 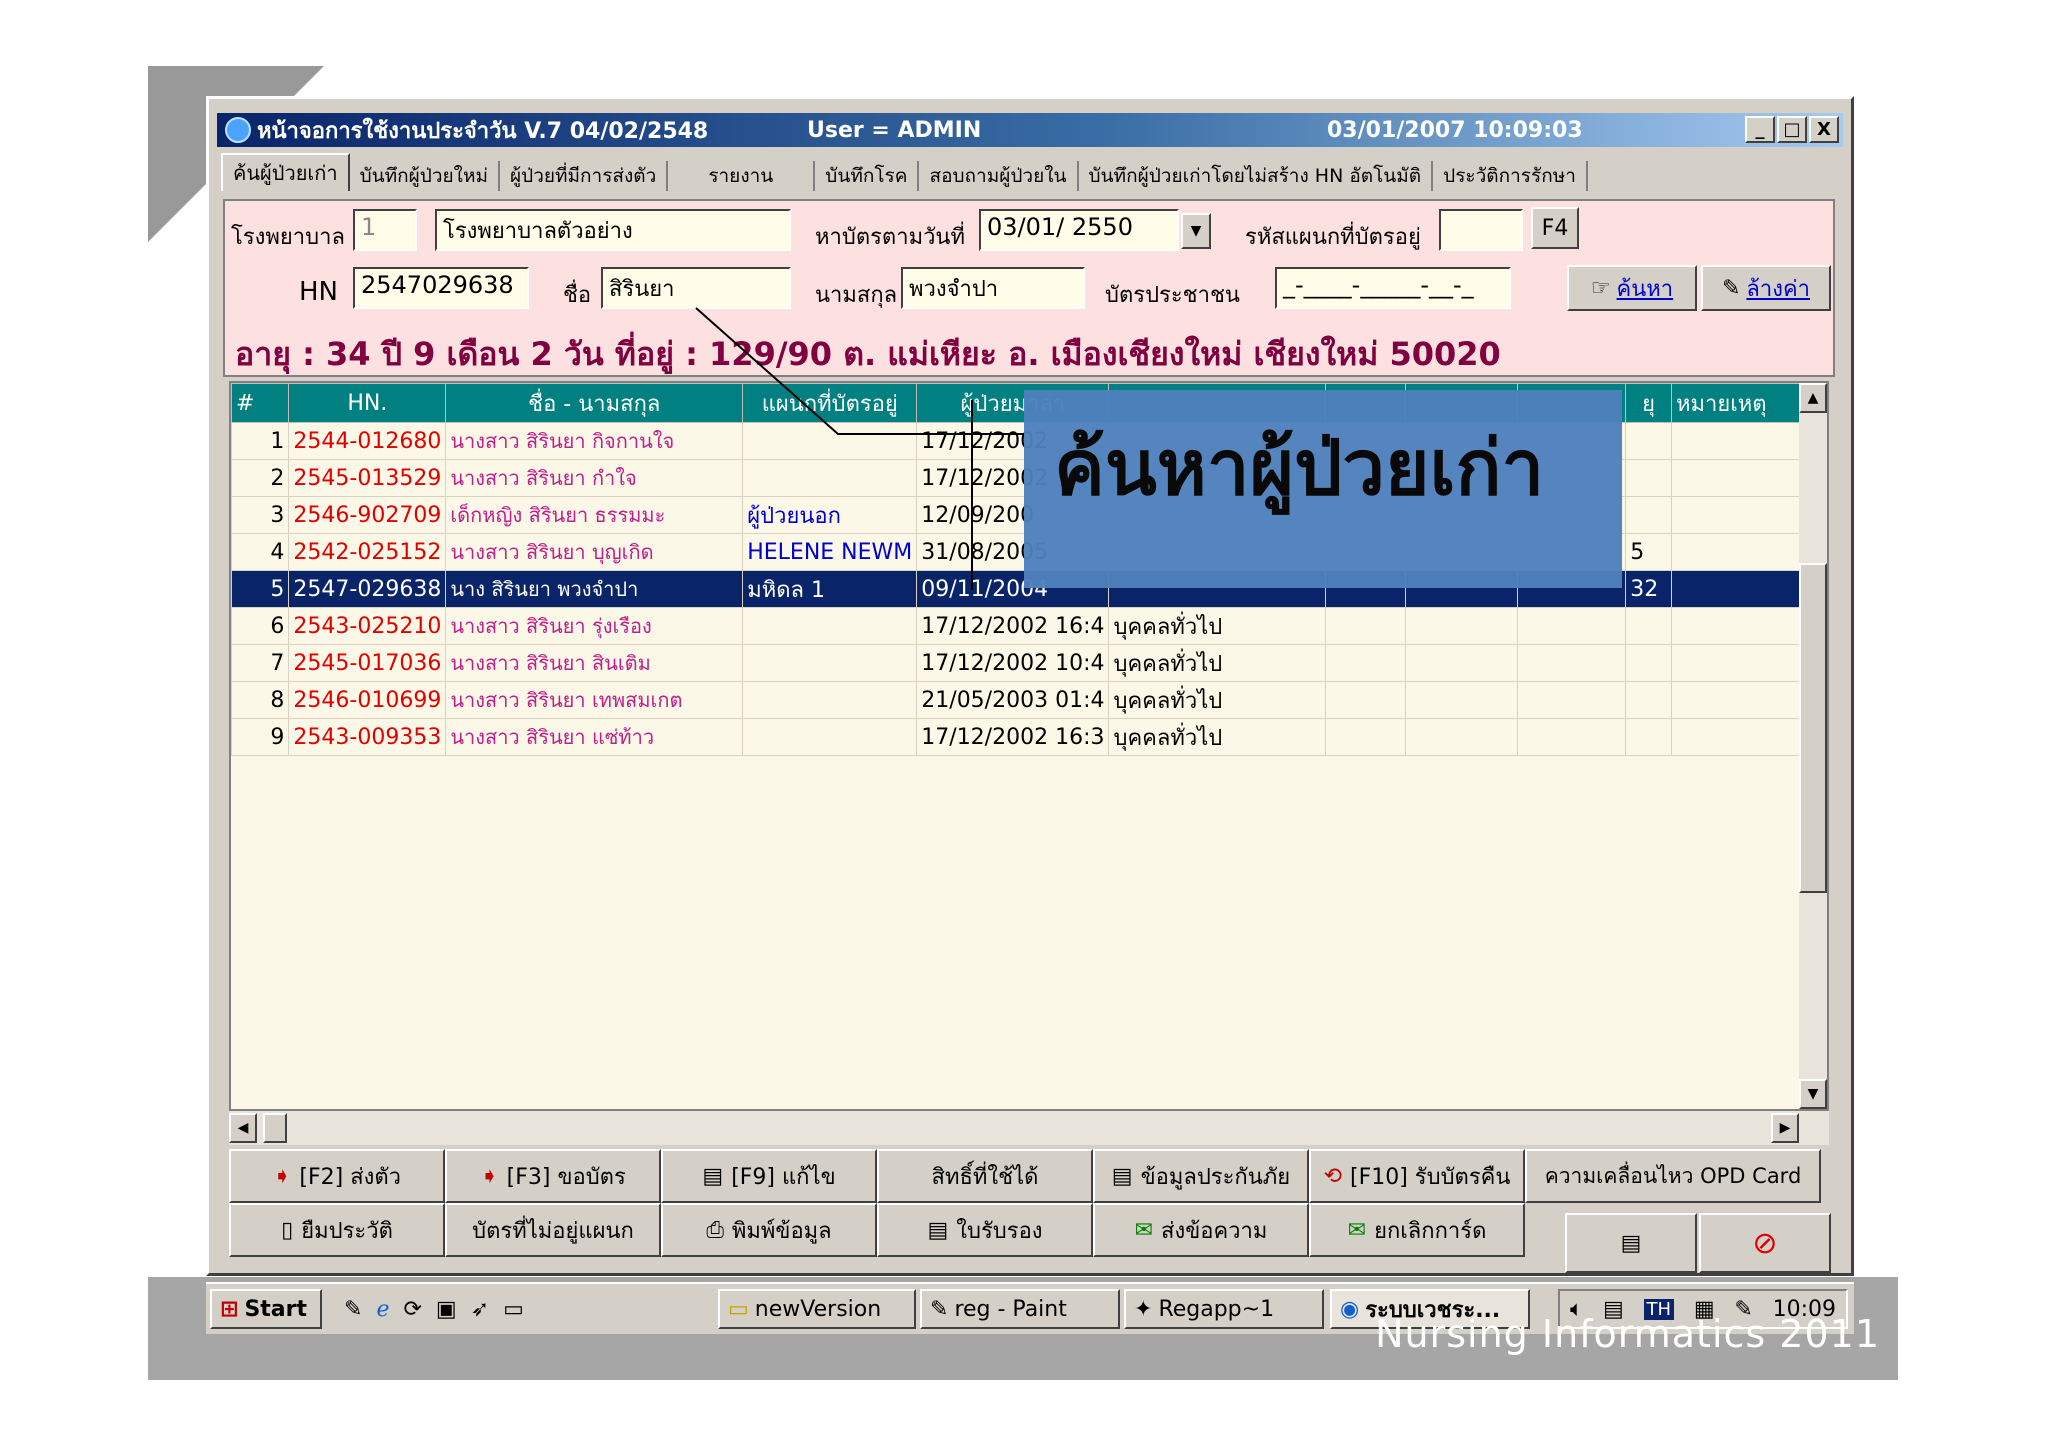 What do you see at coordinates (446, 1309) in the screenshot?
I see `desktop-icon: ▣` at bounding box center [446, 1309].